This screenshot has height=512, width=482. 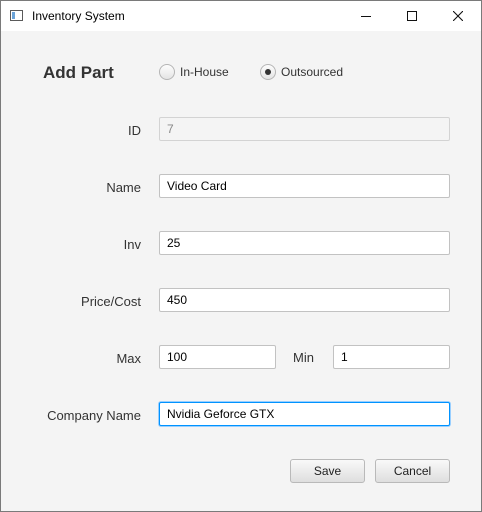 What do you see at coordinates (128, 358) in the screenshot?
I see `max-label: Max` at bounding box center [128, 358].